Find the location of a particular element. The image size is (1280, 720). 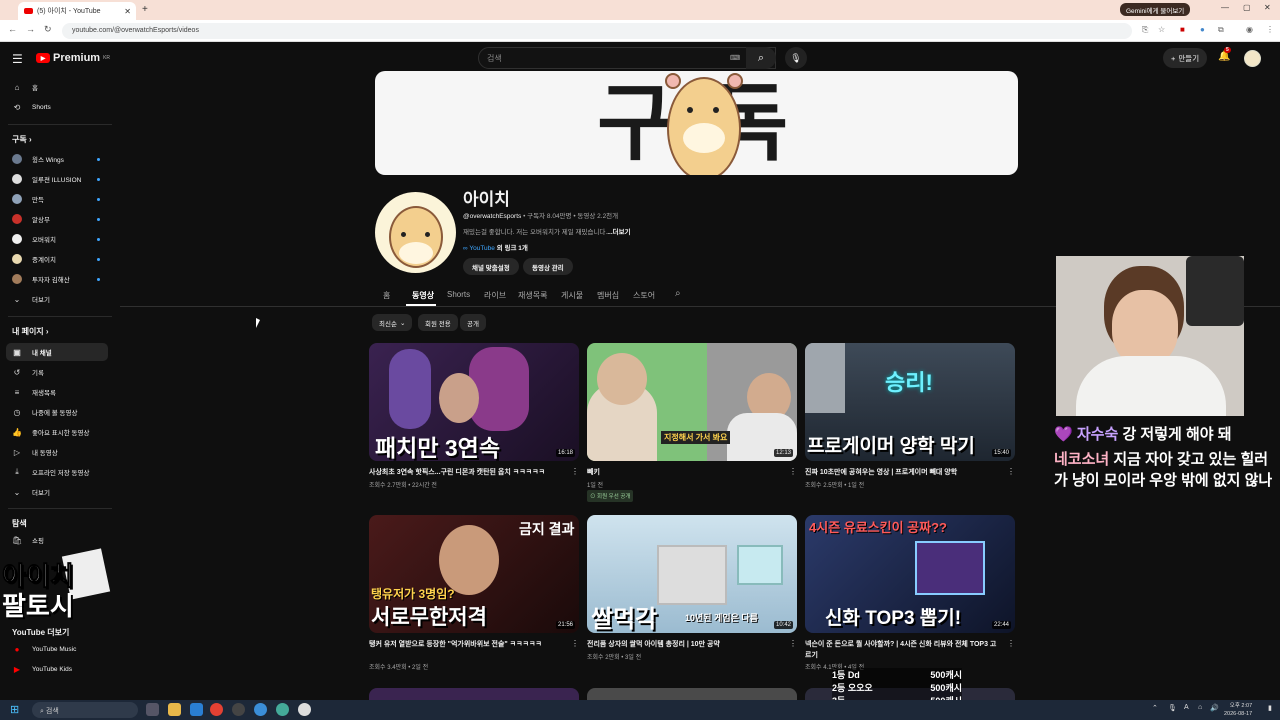

browser-tab: (5) 아이치 - YouTube ✕ is located at coordinates (77, 11).